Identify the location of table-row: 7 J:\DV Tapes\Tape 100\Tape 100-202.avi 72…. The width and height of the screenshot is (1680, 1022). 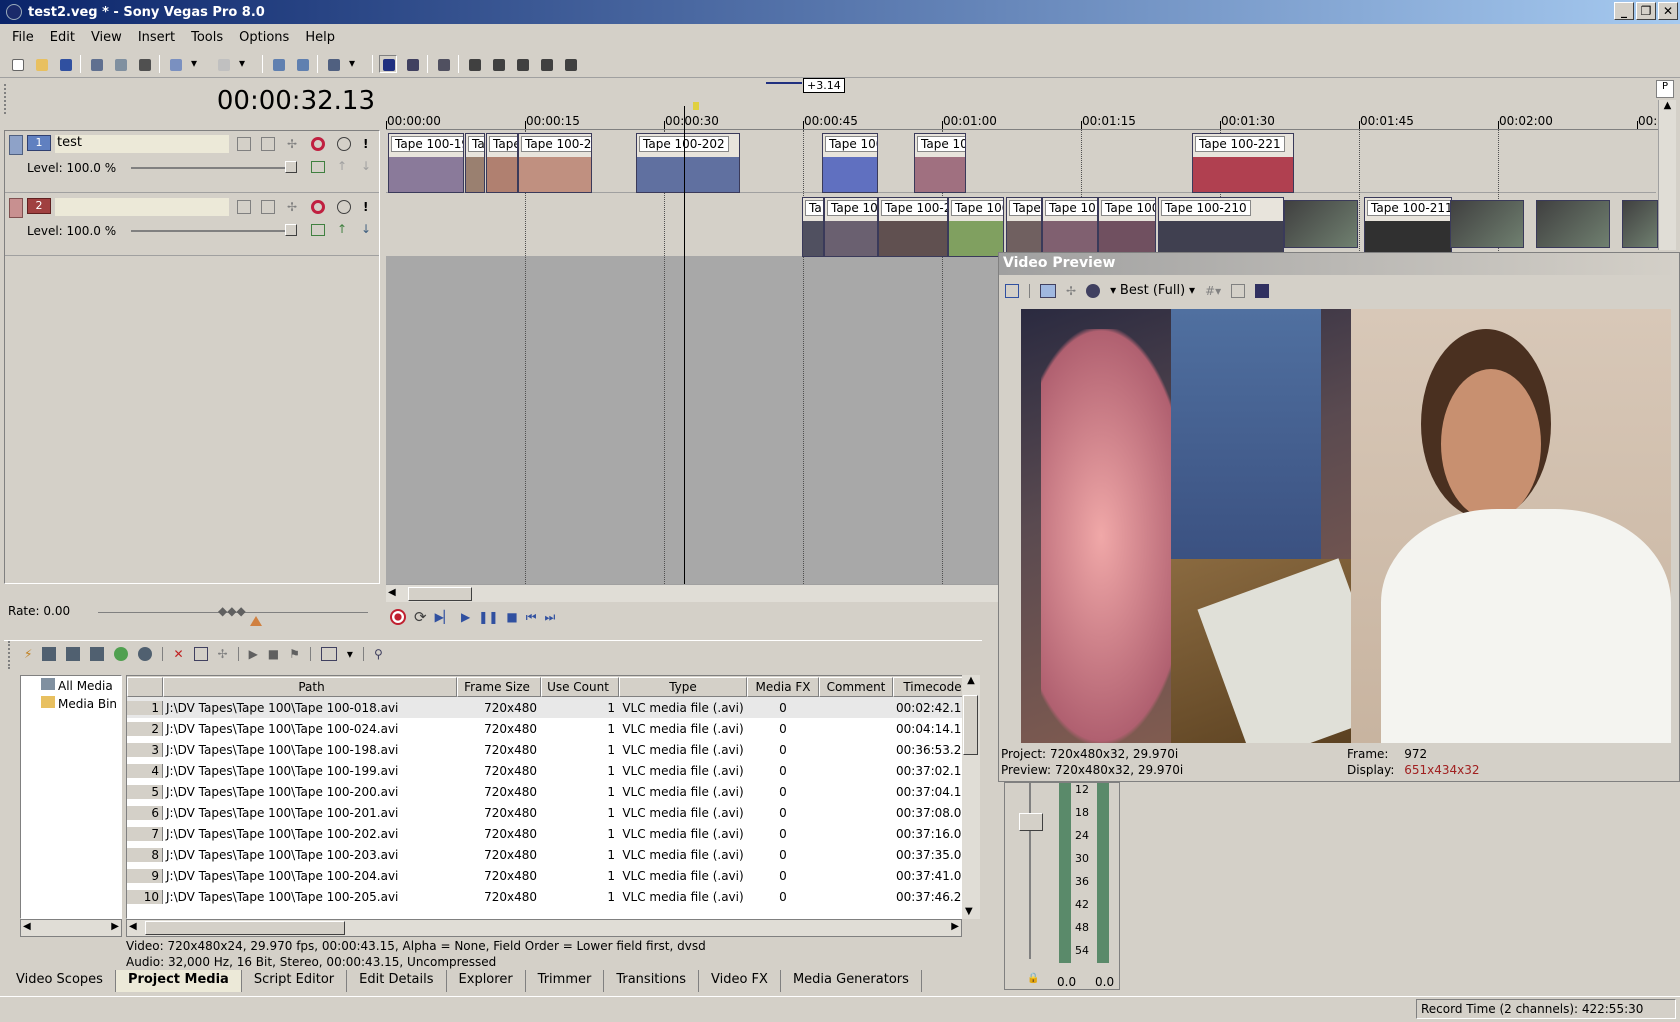
(552, 833).